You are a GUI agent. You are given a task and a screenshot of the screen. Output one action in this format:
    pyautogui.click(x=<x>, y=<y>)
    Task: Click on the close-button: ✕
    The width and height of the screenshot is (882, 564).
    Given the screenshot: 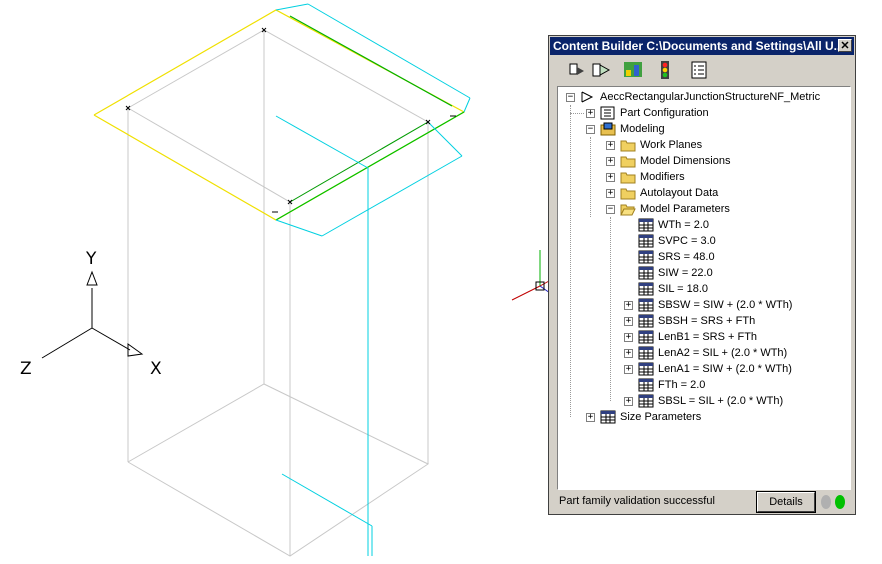 What is the action you would take?
    pyautogui.click(x=845, y=45)
    